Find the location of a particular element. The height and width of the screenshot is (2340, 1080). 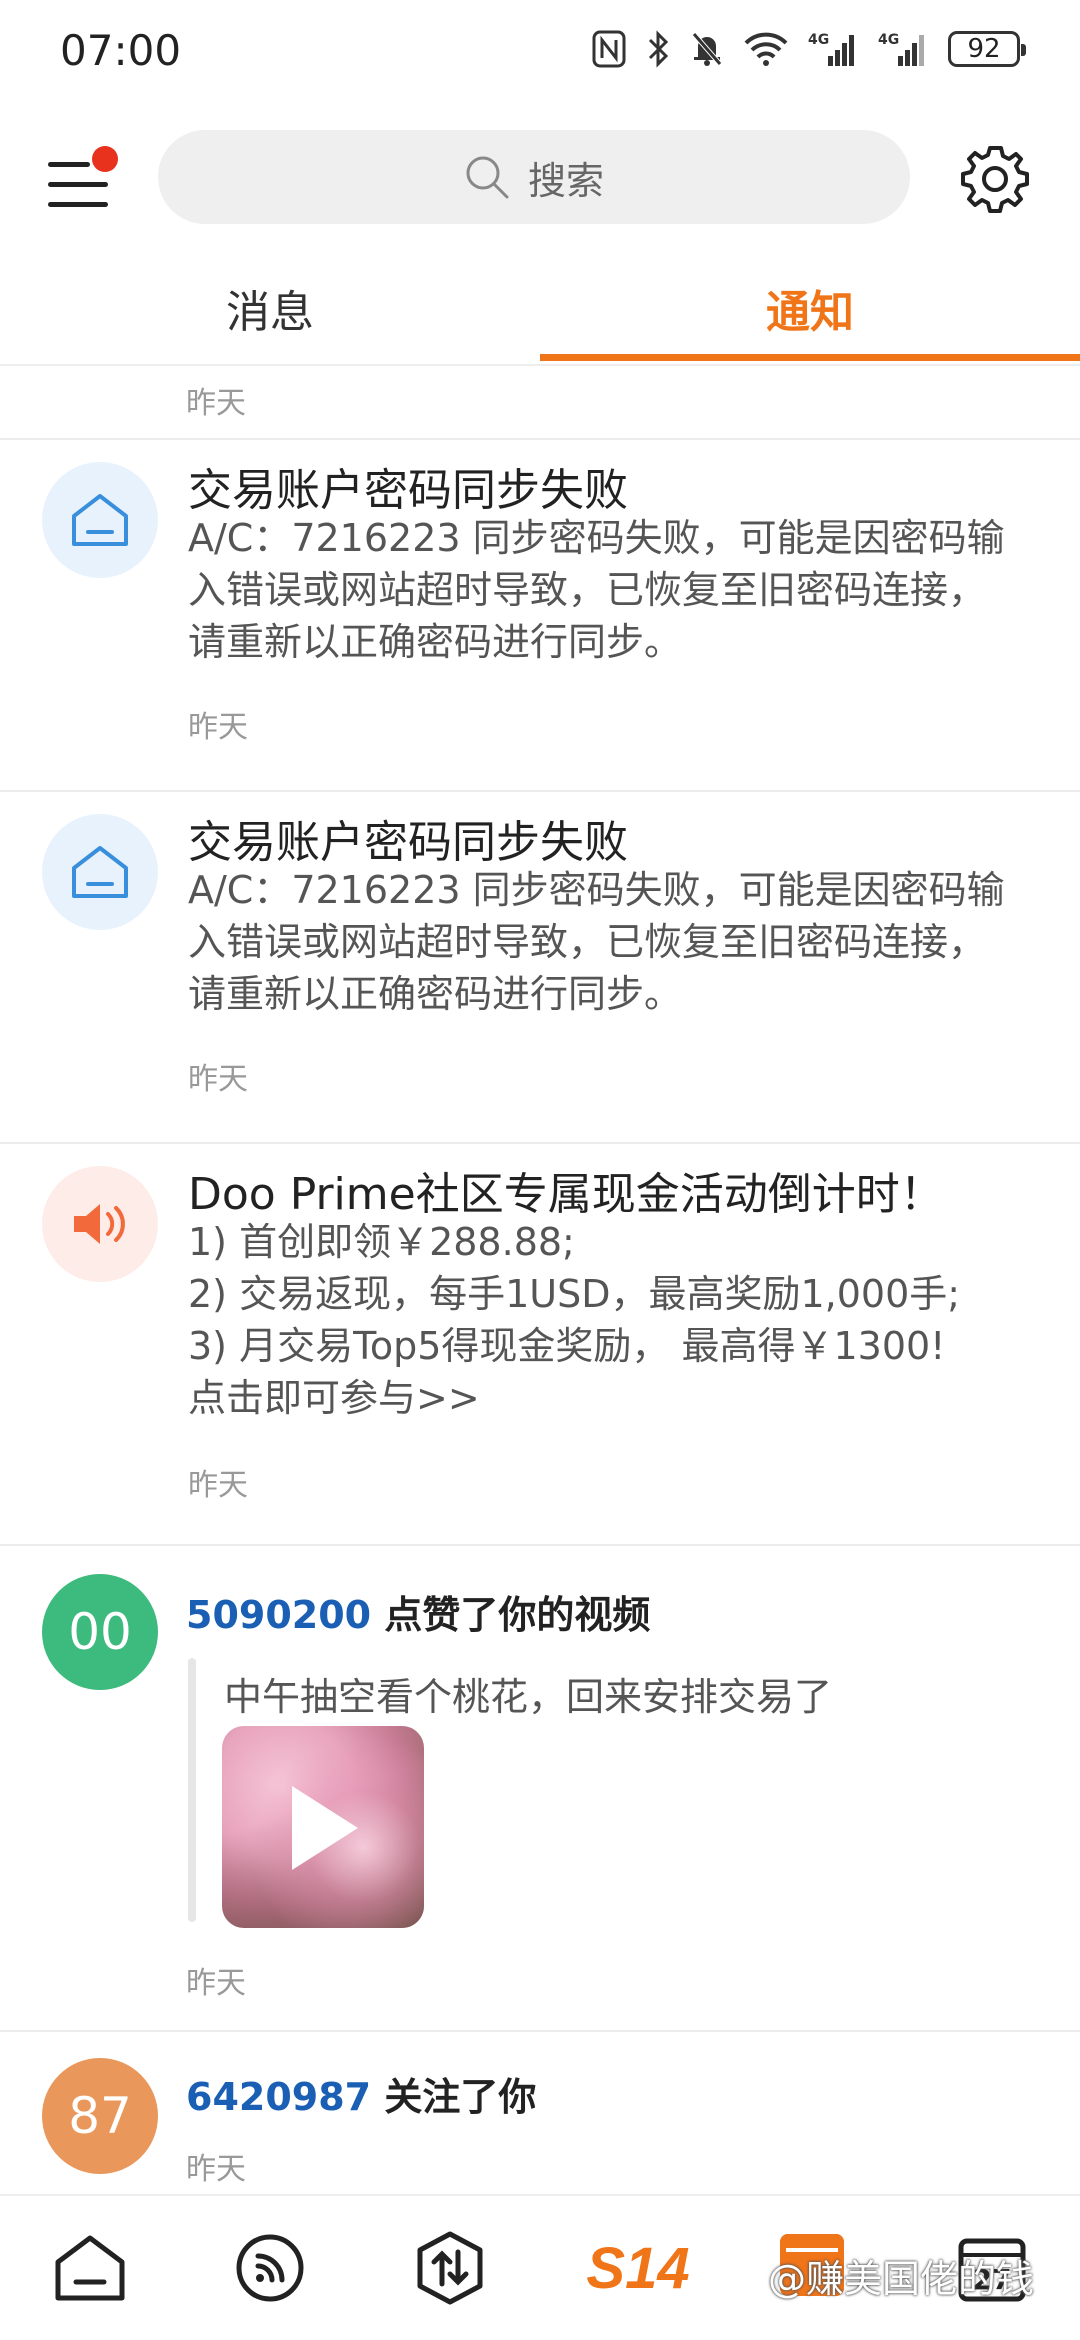

body-line: 点击即可参与>> is located at coordinates (618, 1398).